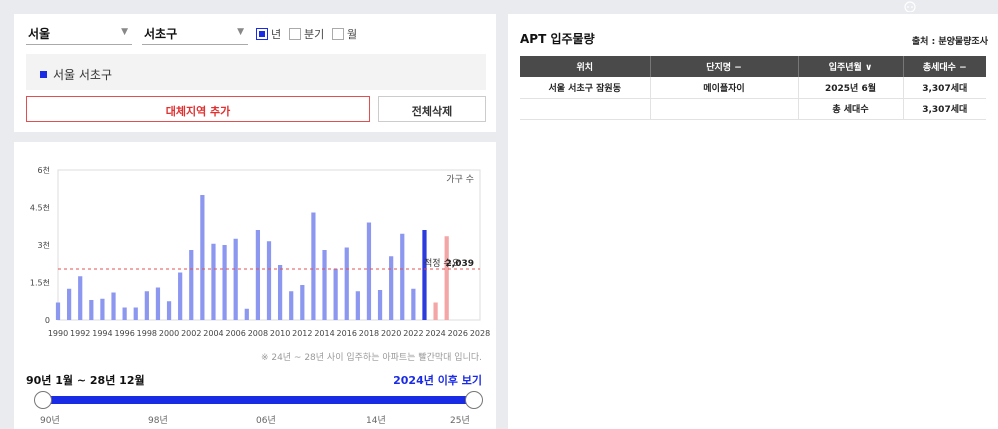 This screenshot has width=998, height=429. I want to click on x-tick-label: 2018, so click(369, 333).